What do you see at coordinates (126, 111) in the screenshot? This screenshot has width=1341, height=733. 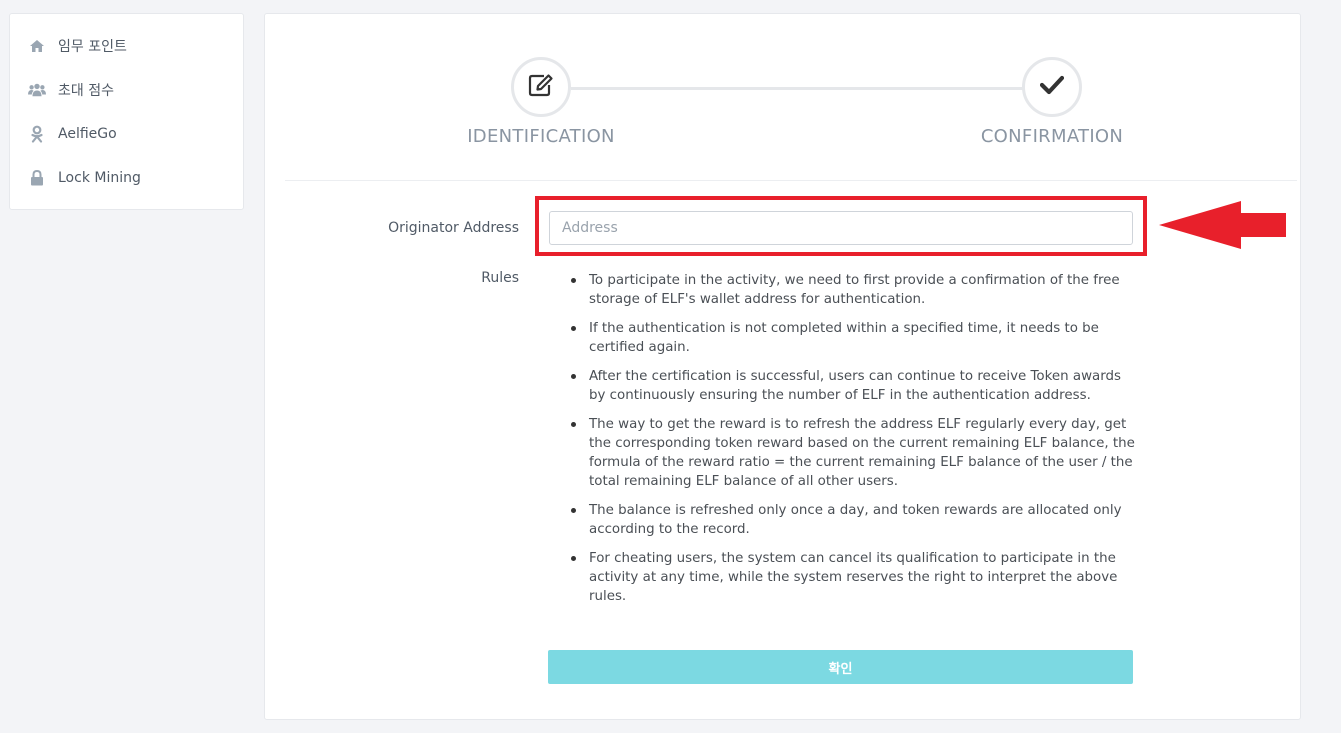 I see `sidebar: 임무 포인트 초대 점수 AelfieGo Lock Mining` at bounding box center [126, 111].